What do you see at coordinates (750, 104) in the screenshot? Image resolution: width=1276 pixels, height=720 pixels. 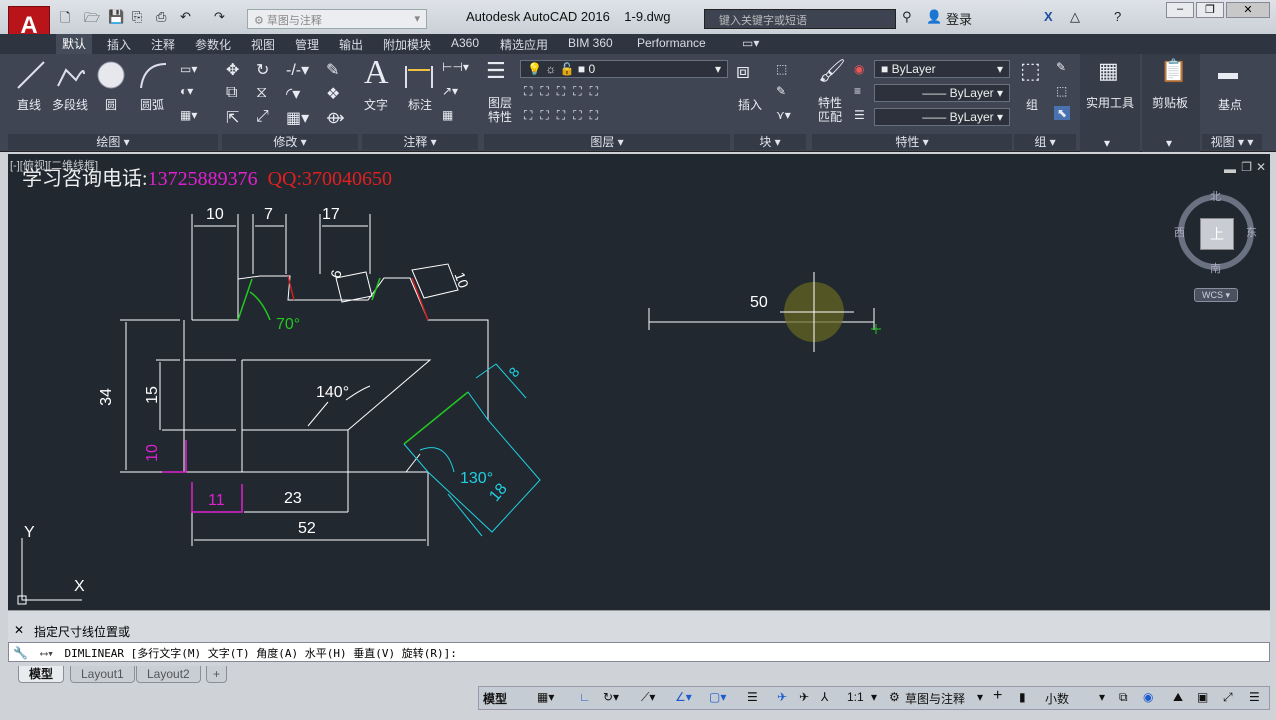 I see `insert-tool: 插入` at bounding box center [750, 104].